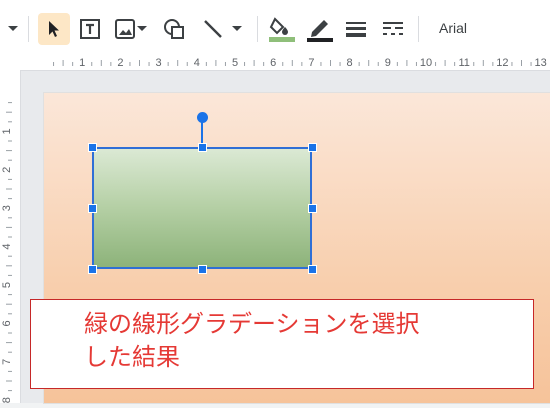 The height and width of the screenshot is (408, 550). I want to click on vertical-ruler: 1 2 3 4 5 6 7 8, so click(10, 236).